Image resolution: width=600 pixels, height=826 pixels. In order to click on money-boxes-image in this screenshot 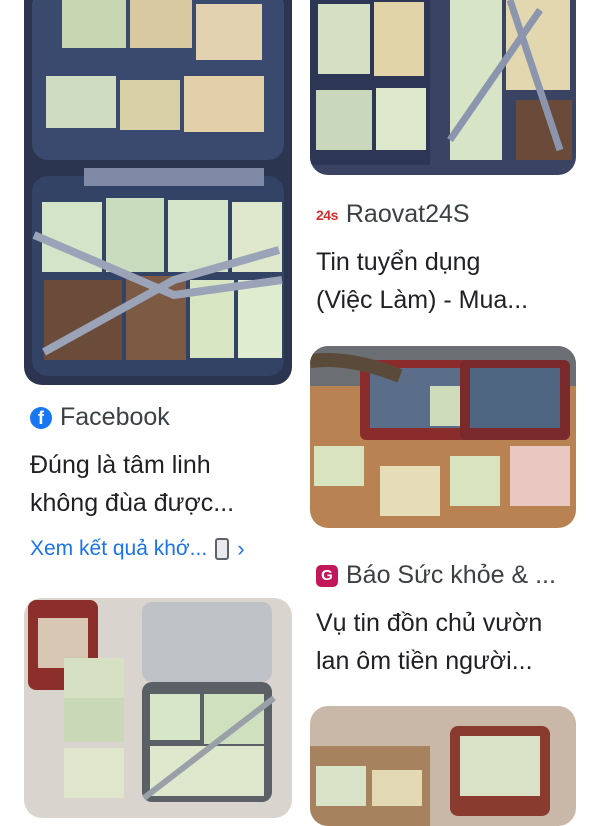, I will do `click(443, 766)`.